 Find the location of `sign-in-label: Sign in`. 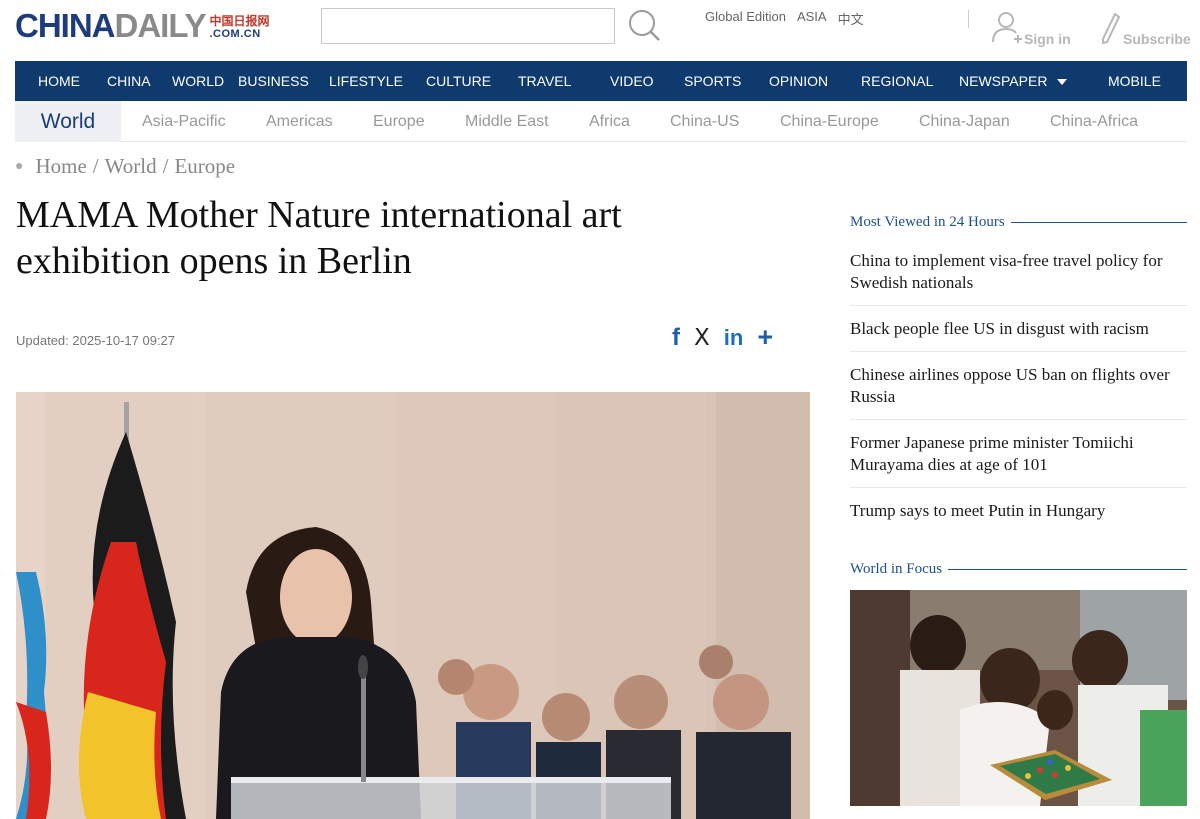

sign-in-label: Sign in is located at coordinates (1047, 39).